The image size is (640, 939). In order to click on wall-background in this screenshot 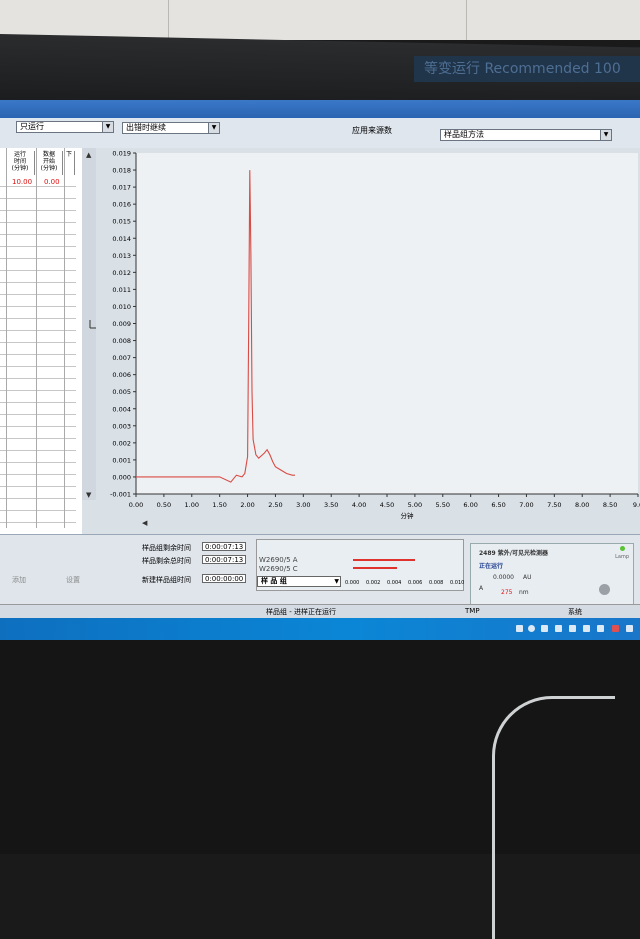, I will do `click(320, 20)`.